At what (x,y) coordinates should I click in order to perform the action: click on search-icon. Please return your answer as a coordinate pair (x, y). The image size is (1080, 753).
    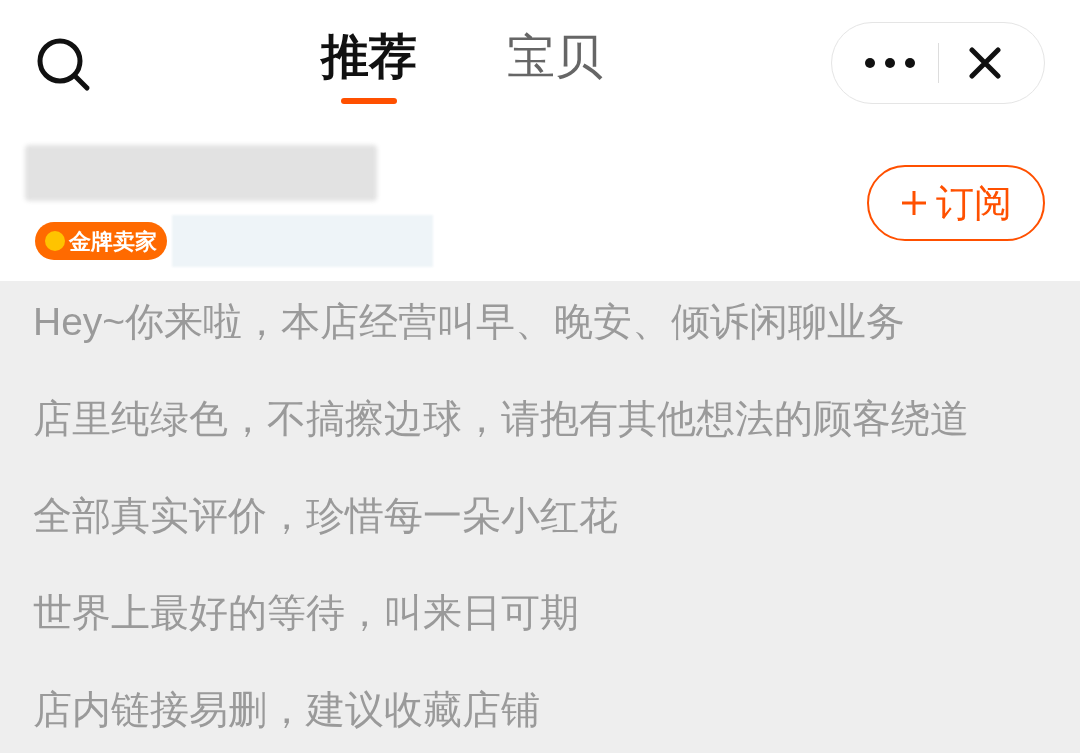
    Looking at the image, I should click on (63, 64).